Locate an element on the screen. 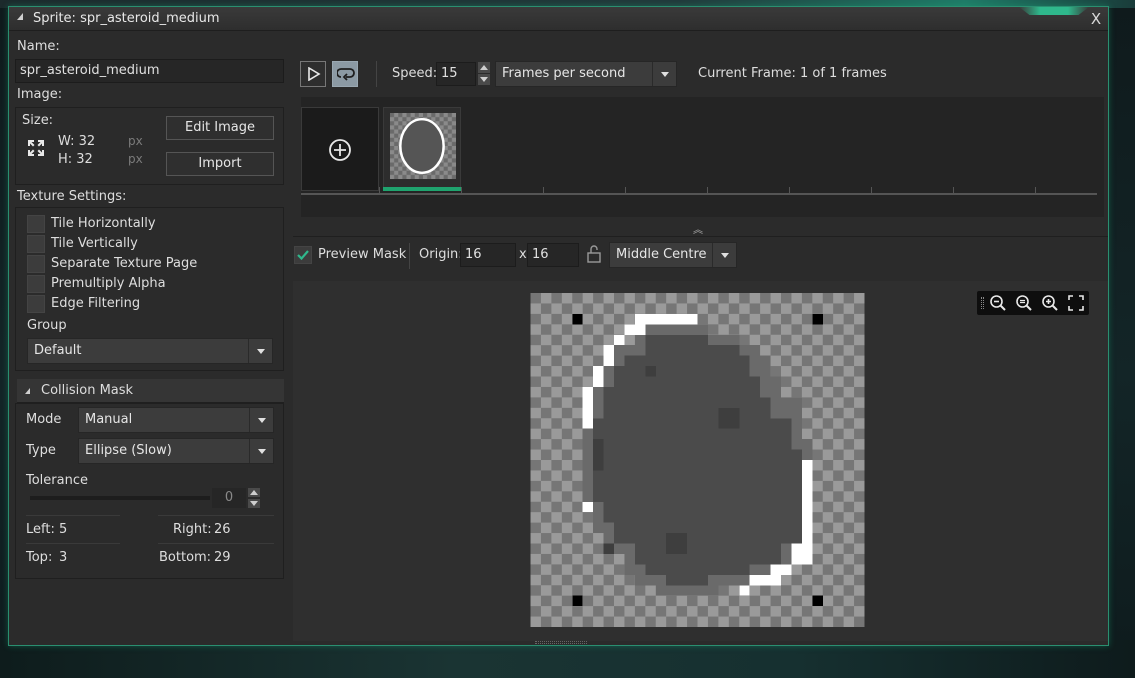 This screenshot has width=1135, height=678. title-bar: Sprite: spr_asteroid_medium X is located at coordinates (558, 19).